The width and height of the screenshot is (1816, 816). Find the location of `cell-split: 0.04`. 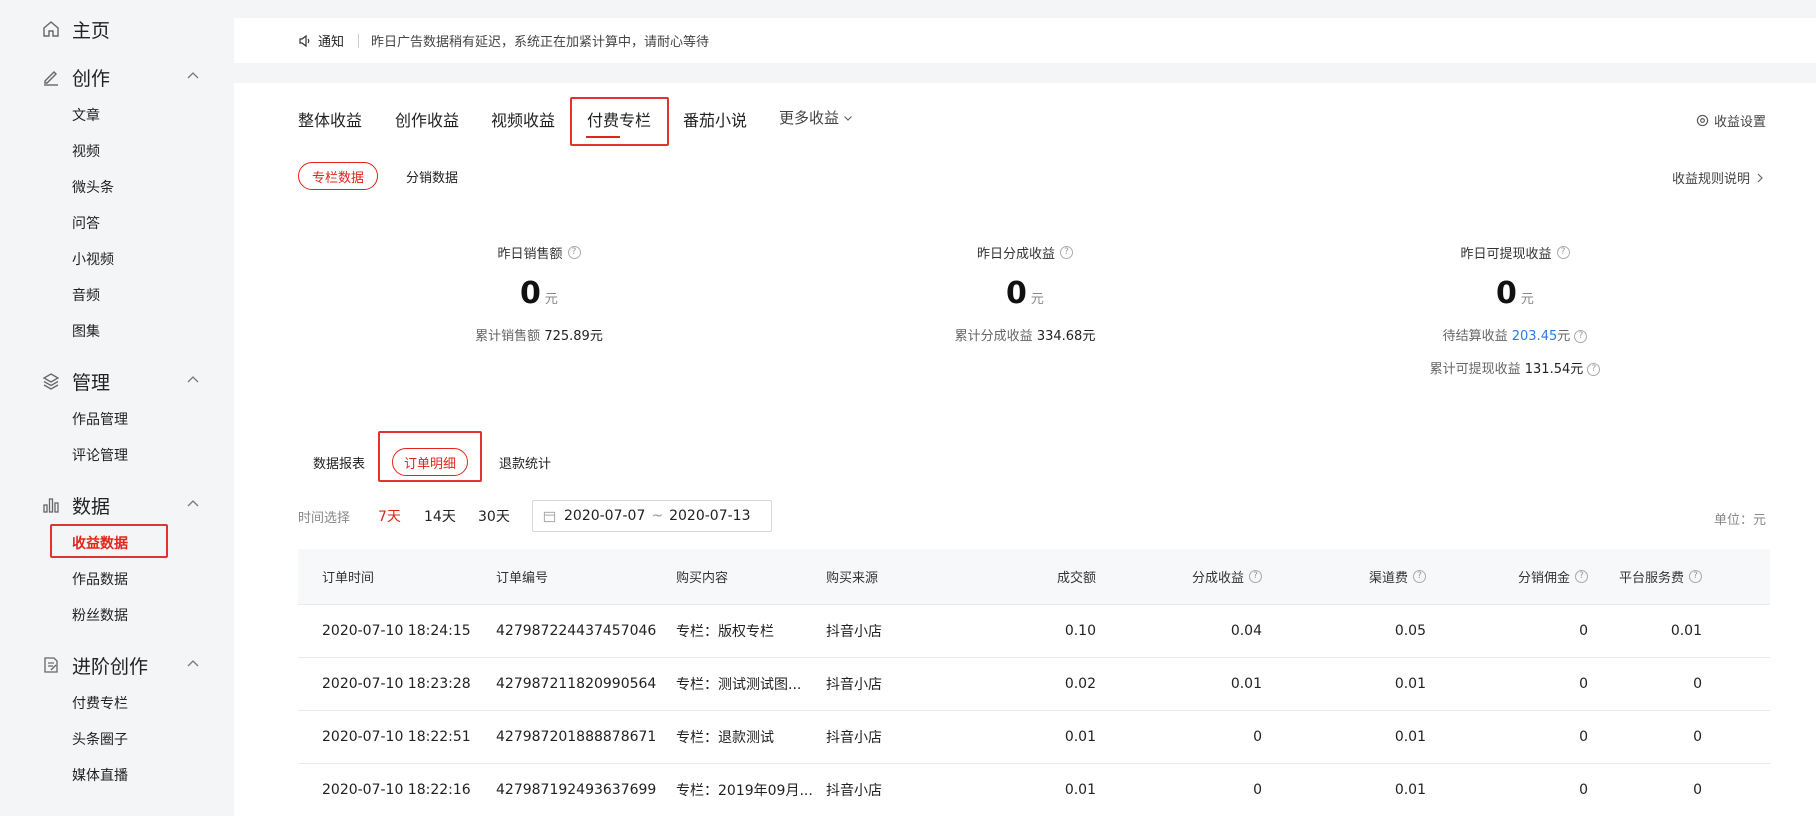

cell-split: 0.04 is located at coordinates (1246, 631).